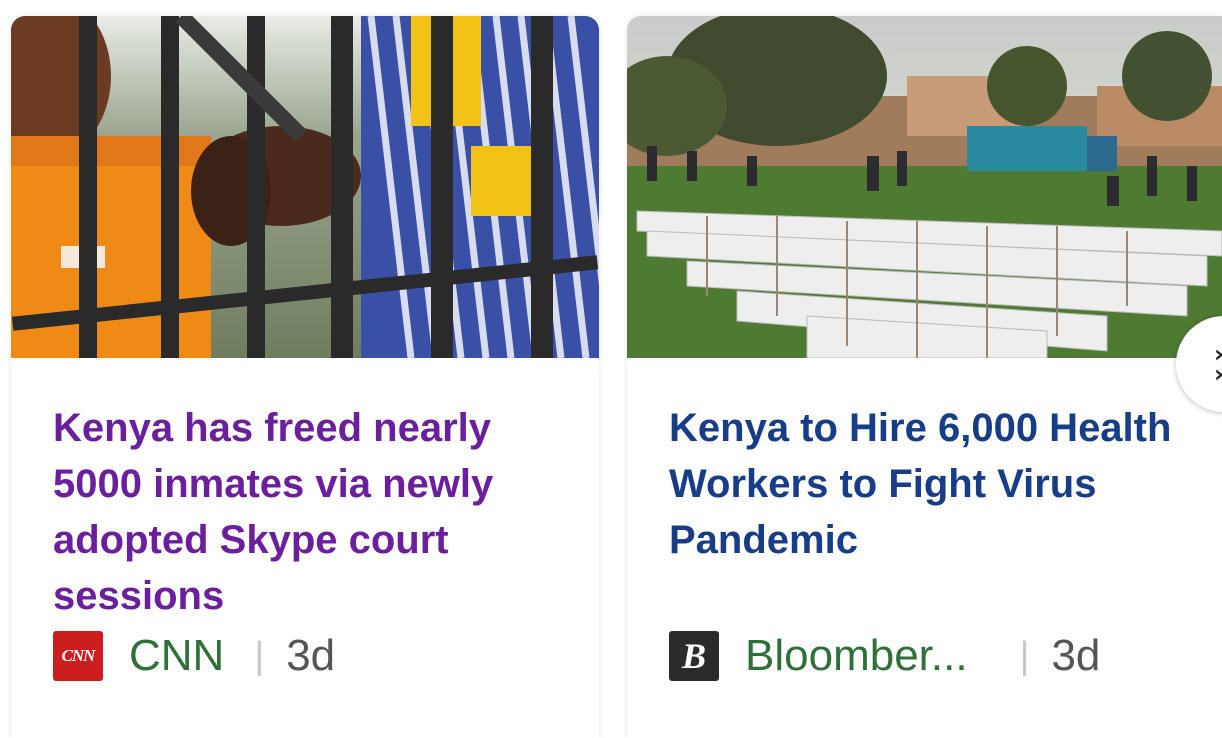 The width and height of the screenshot is (1222, 738). What do you see at coordinates (78, 656) in the screenshot?
I see `cnn-logo-icon: CNN` at bounding box center [78, 656].